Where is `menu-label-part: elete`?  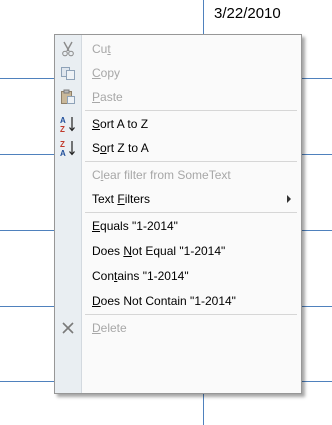 menu-label-part: elete is located at coordinates (113, 328).